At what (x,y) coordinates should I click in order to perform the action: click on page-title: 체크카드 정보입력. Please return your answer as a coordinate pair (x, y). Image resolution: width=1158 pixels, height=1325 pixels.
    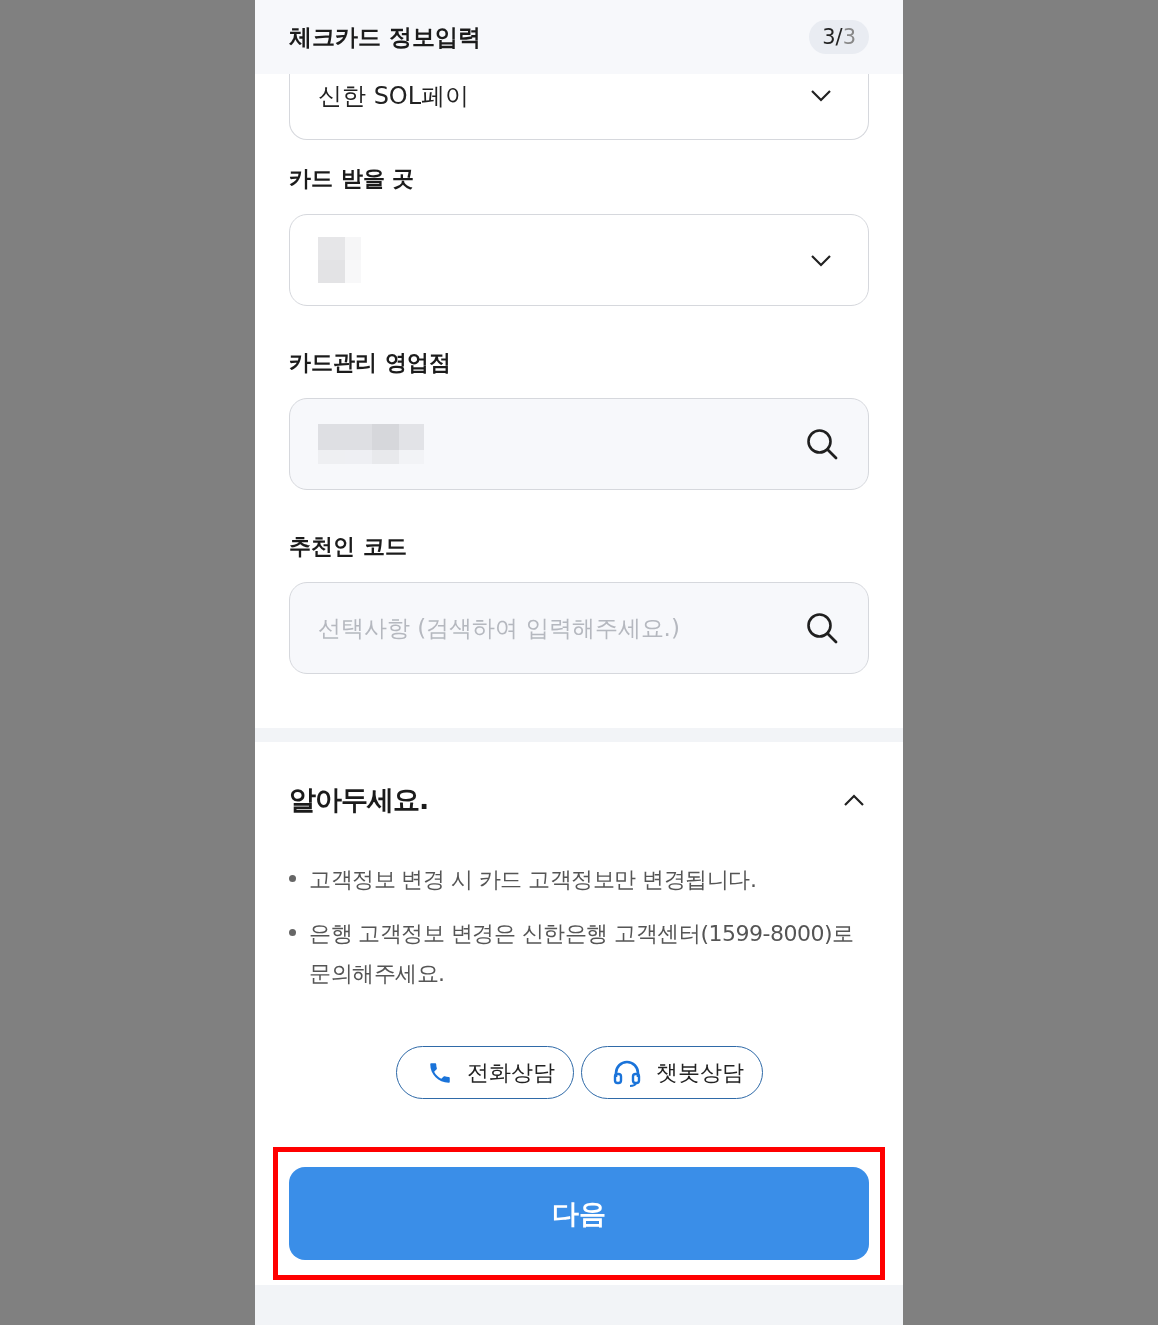
    Looking at the image, I should click on (385, 37).